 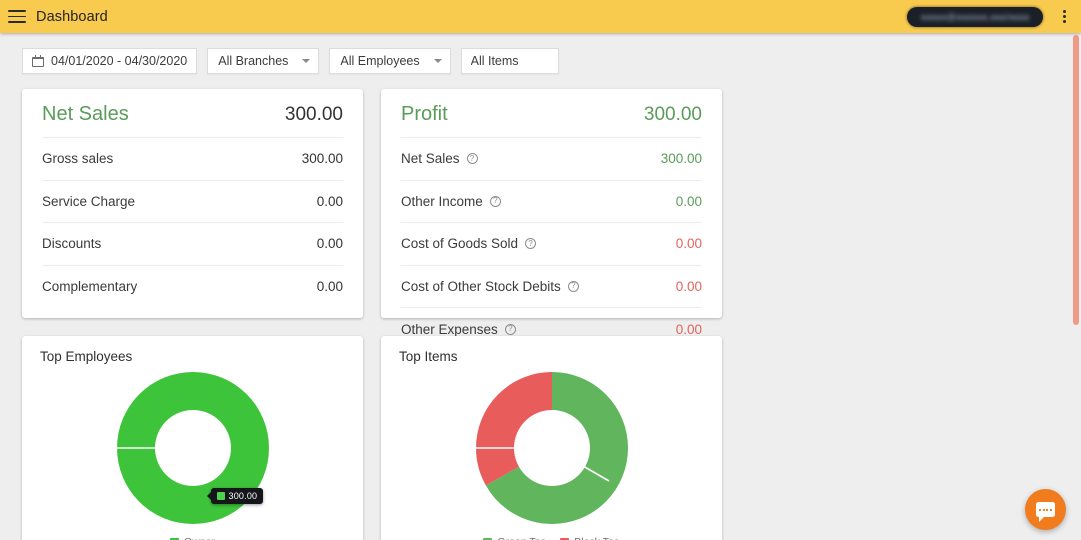 I want to click on profit-title: Profit, so click(x=424, y=114).